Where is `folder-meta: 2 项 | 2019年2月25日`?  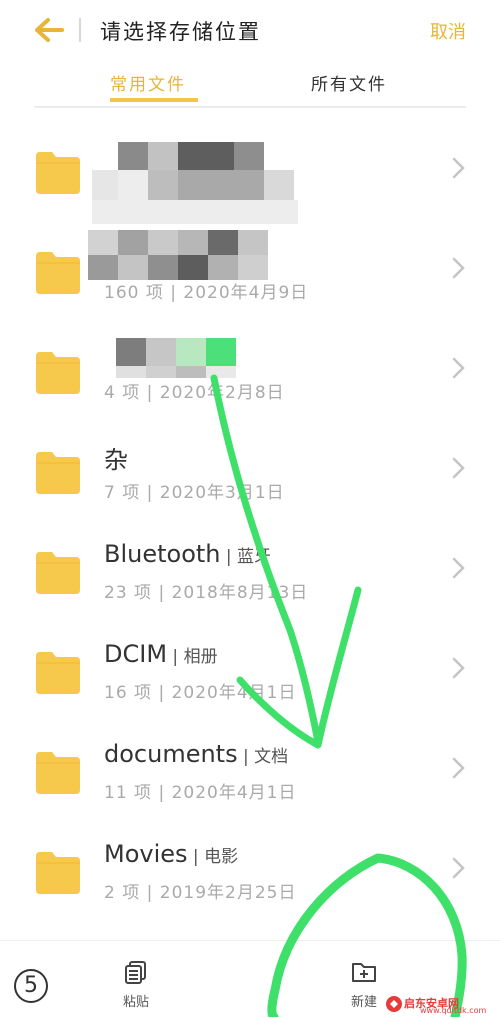 folder-meta: 2 项 | 2019年2月25日 is located at coordinates (200, 893).